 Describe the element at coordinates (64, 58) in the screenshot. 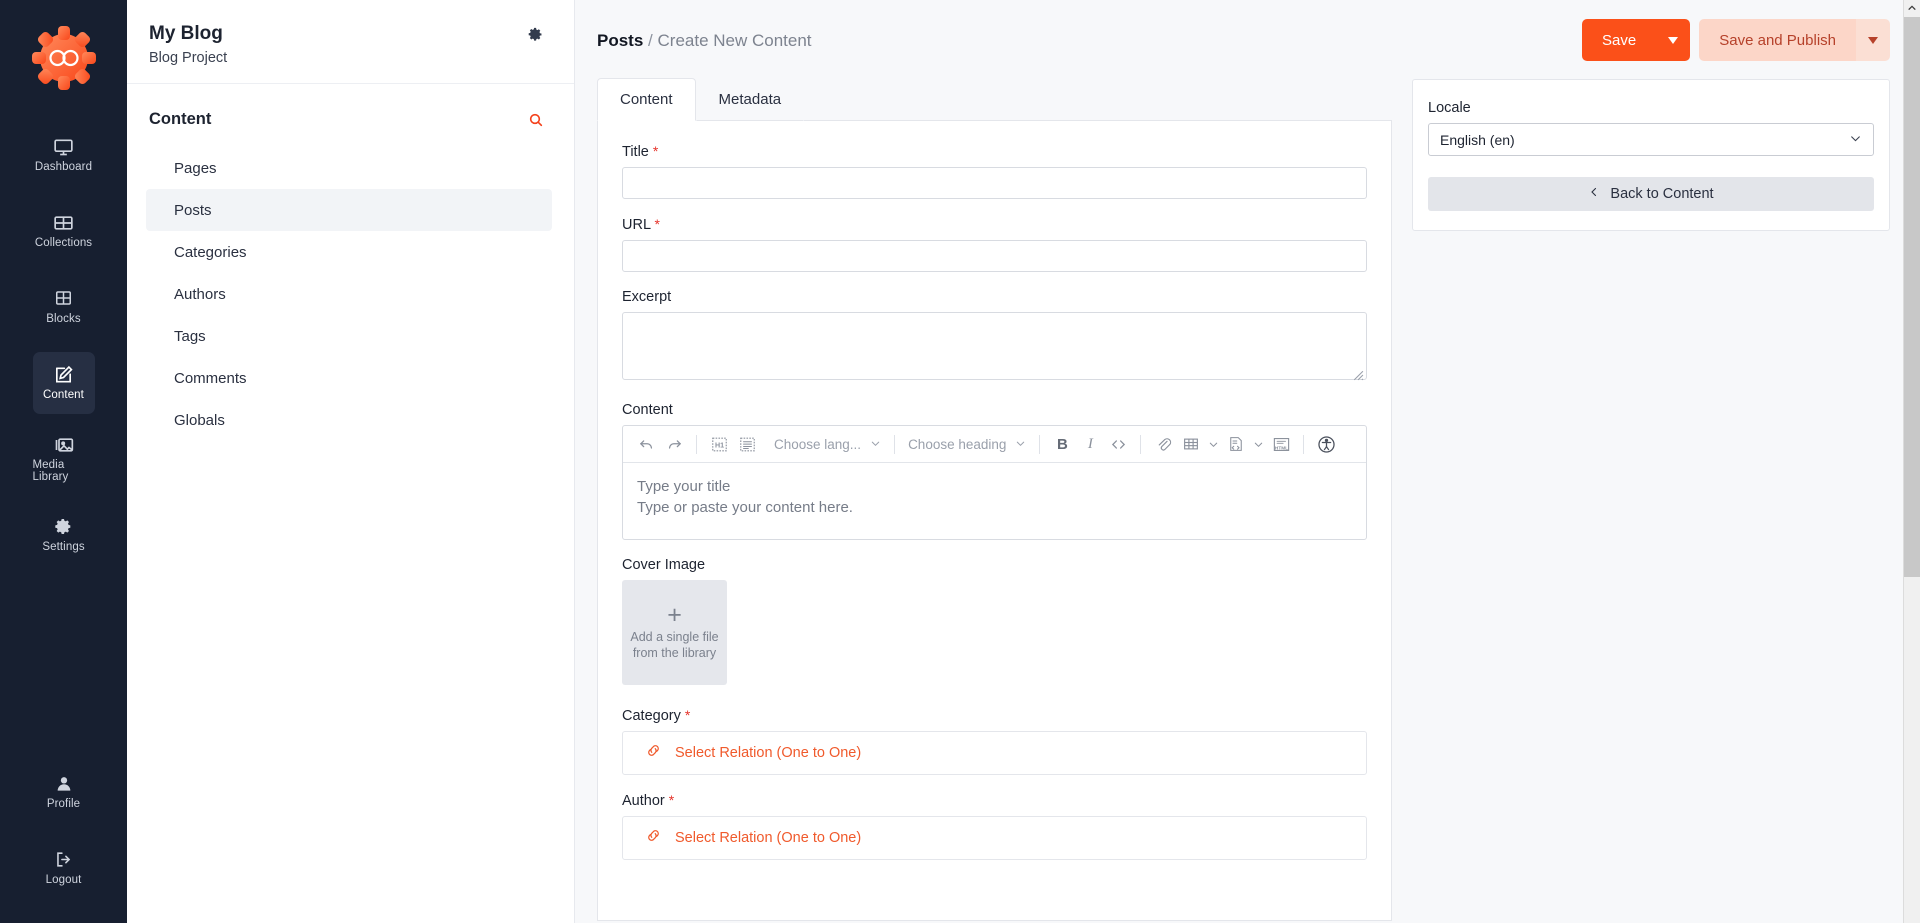

I see `infinity-gear-logo` at that location.